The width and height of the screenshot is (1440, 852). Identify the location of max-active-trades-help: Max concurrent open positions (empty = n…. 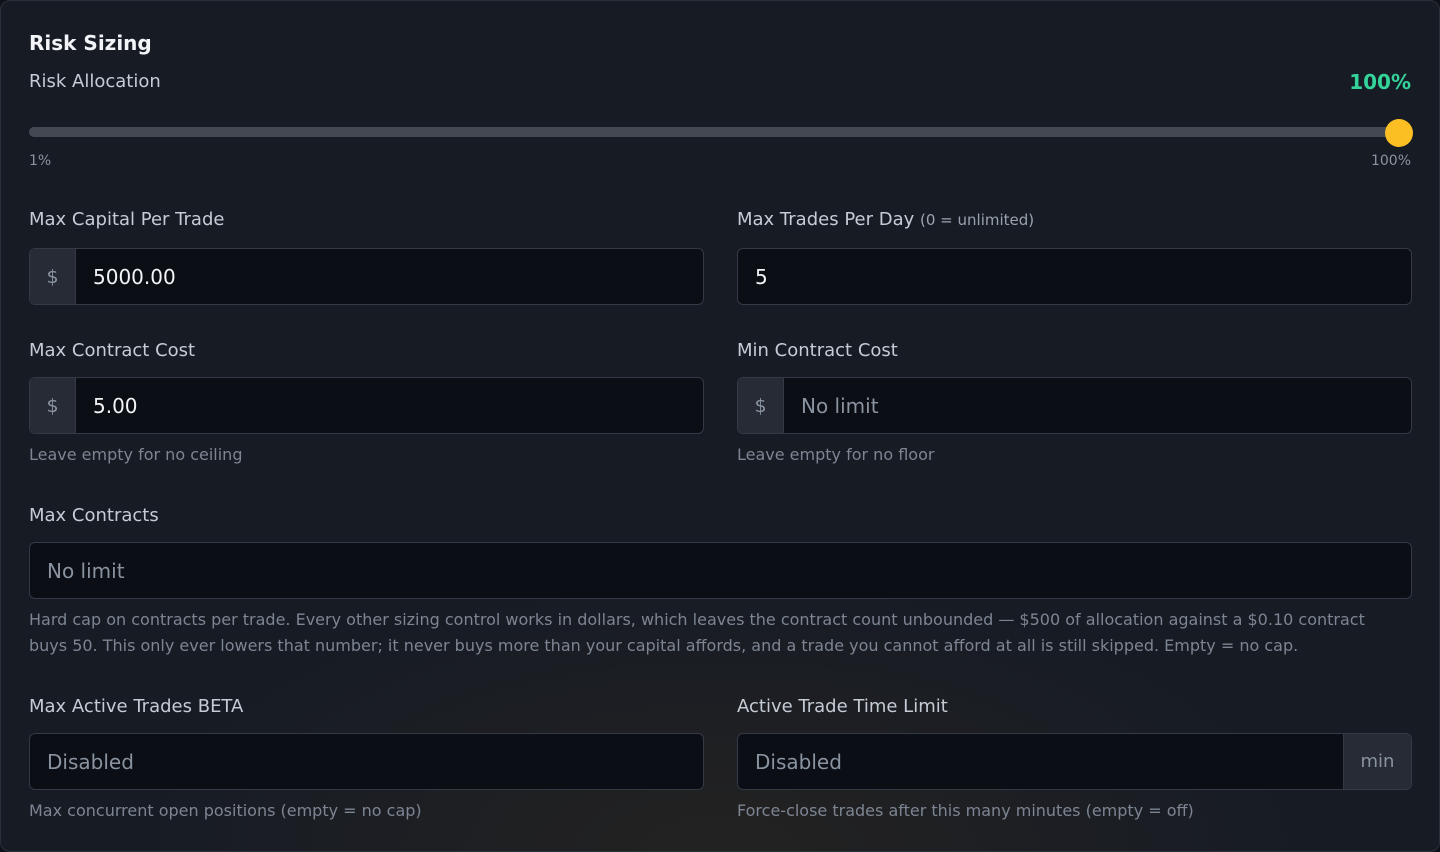
(225, 810).